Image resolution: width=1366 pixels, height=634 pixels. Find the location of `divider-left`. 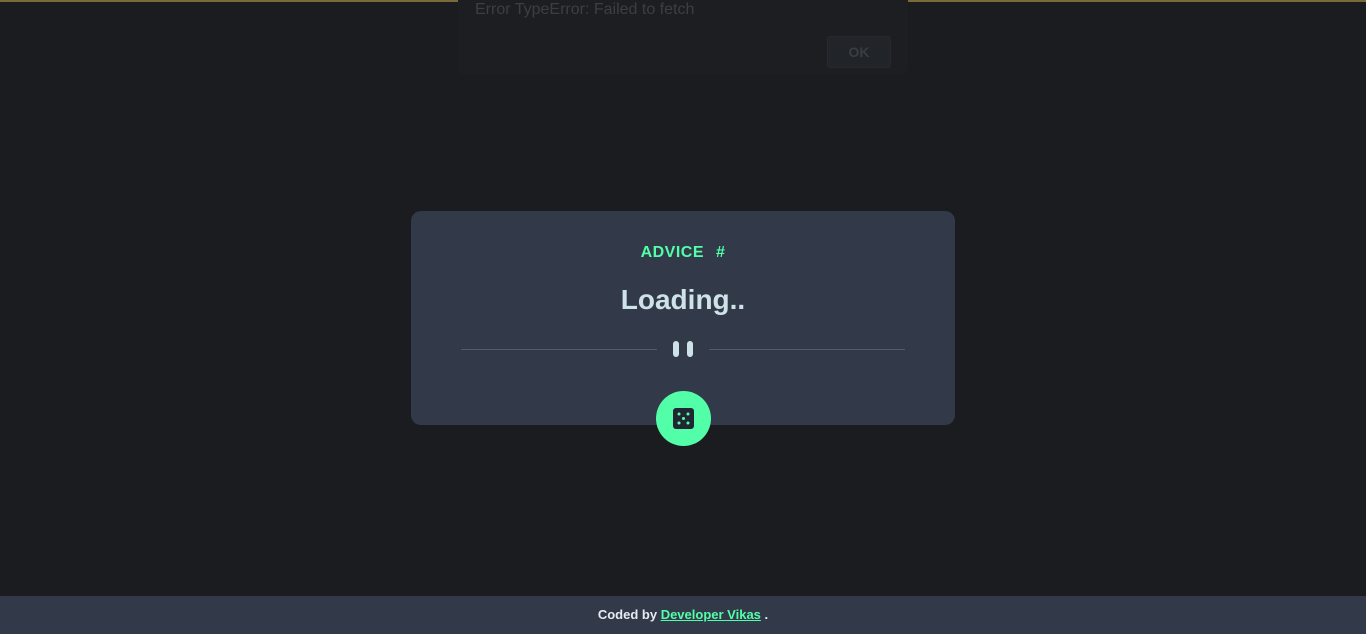

divider-left is located at coordinates (559, 349).